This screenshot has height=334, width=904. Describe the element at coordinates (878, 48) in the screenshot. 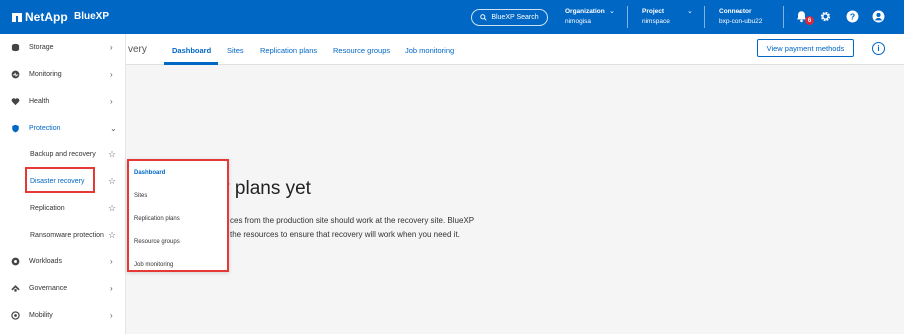

I see `info-icon: i` at that location.